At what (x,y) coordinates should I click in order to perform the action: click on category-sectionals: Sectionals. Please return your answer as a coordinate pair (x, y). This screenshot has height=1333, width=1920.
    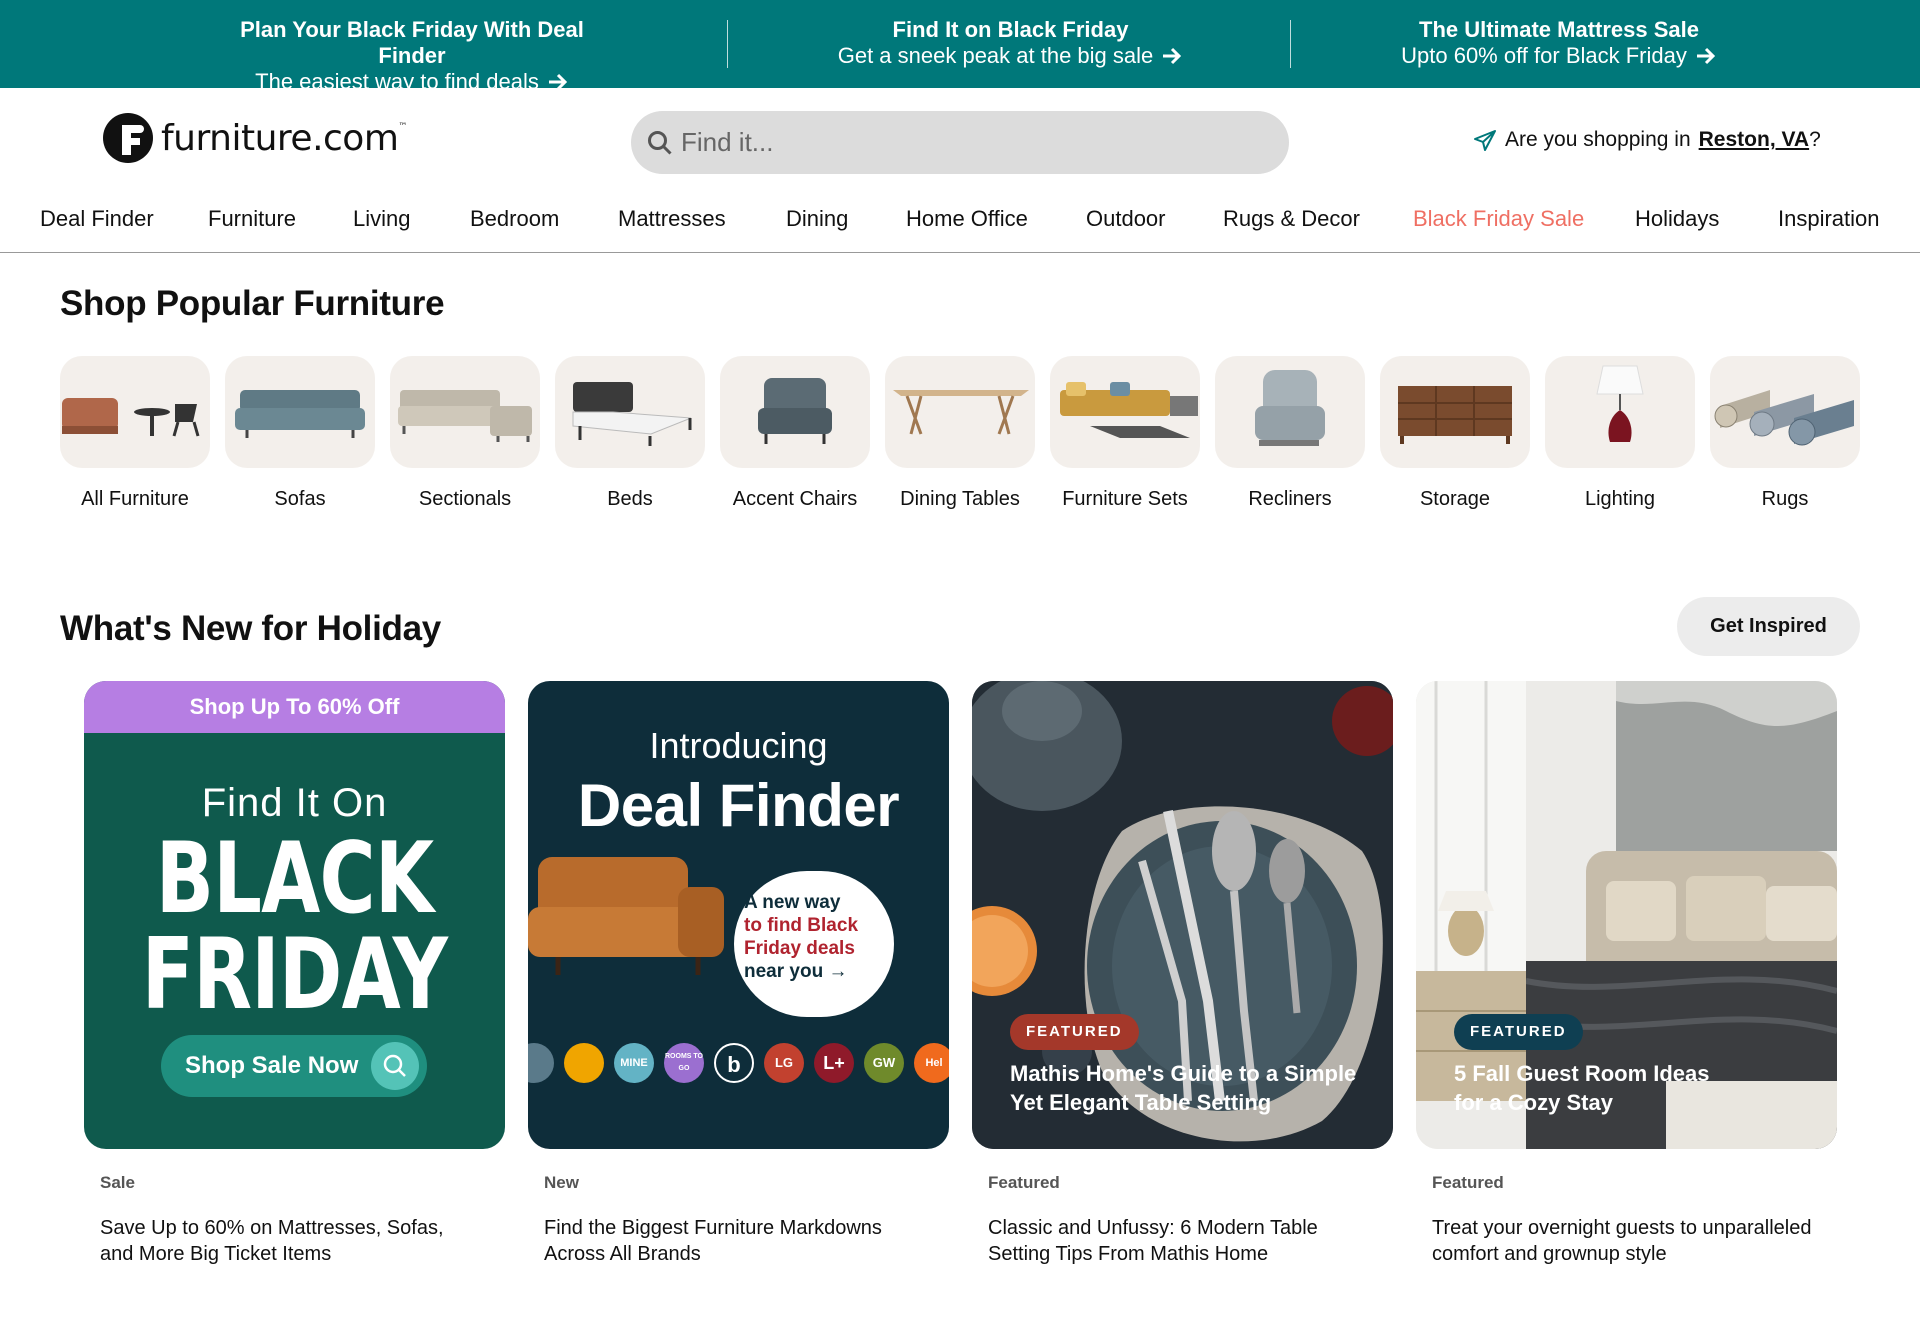
    Looking at the image, I should click on (465, 433).